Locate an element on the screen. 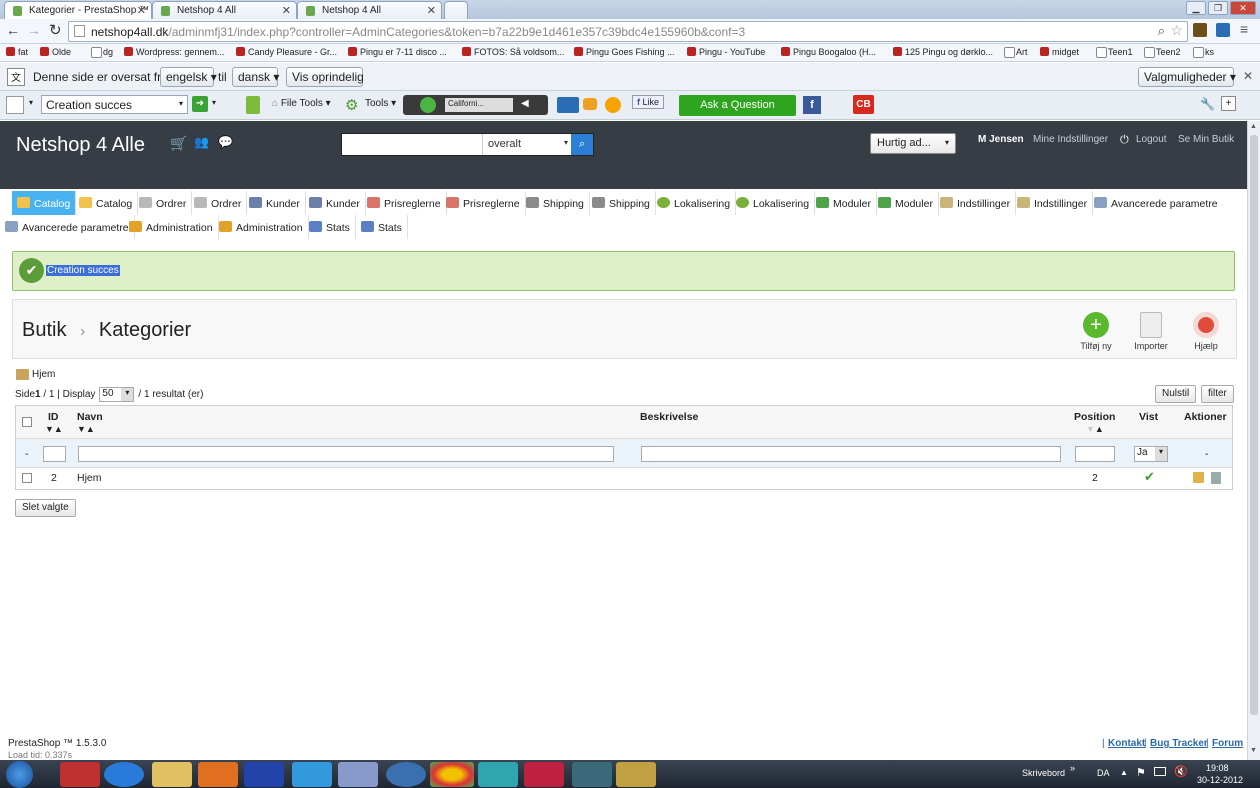  minimize-icon: ▁ is located at coordinates (1196, 8).